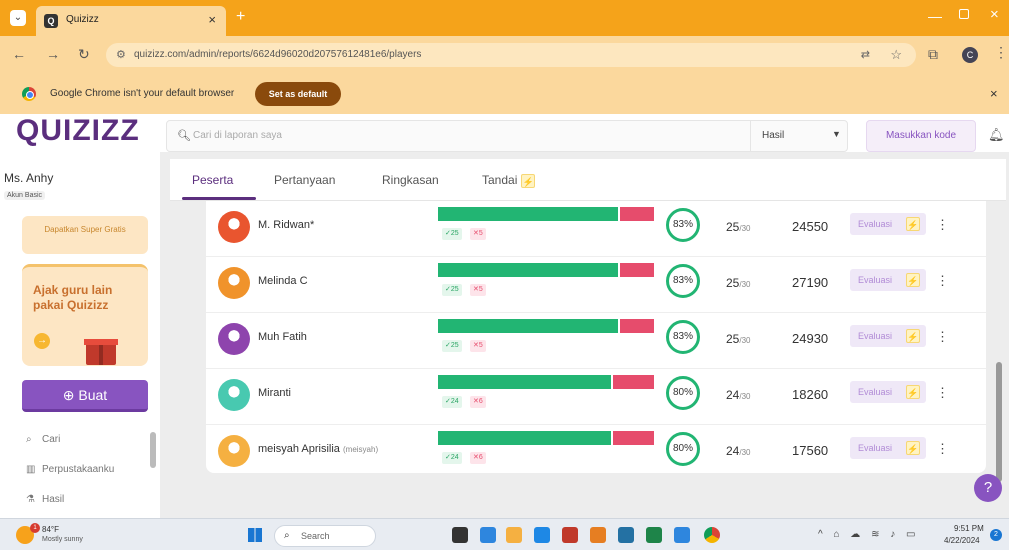 This screenshot has height=550, width=1009. What do you see at coordinates (528, 214) in the screenshot?
I see `correct-bar` at bounding box center [528, 214].